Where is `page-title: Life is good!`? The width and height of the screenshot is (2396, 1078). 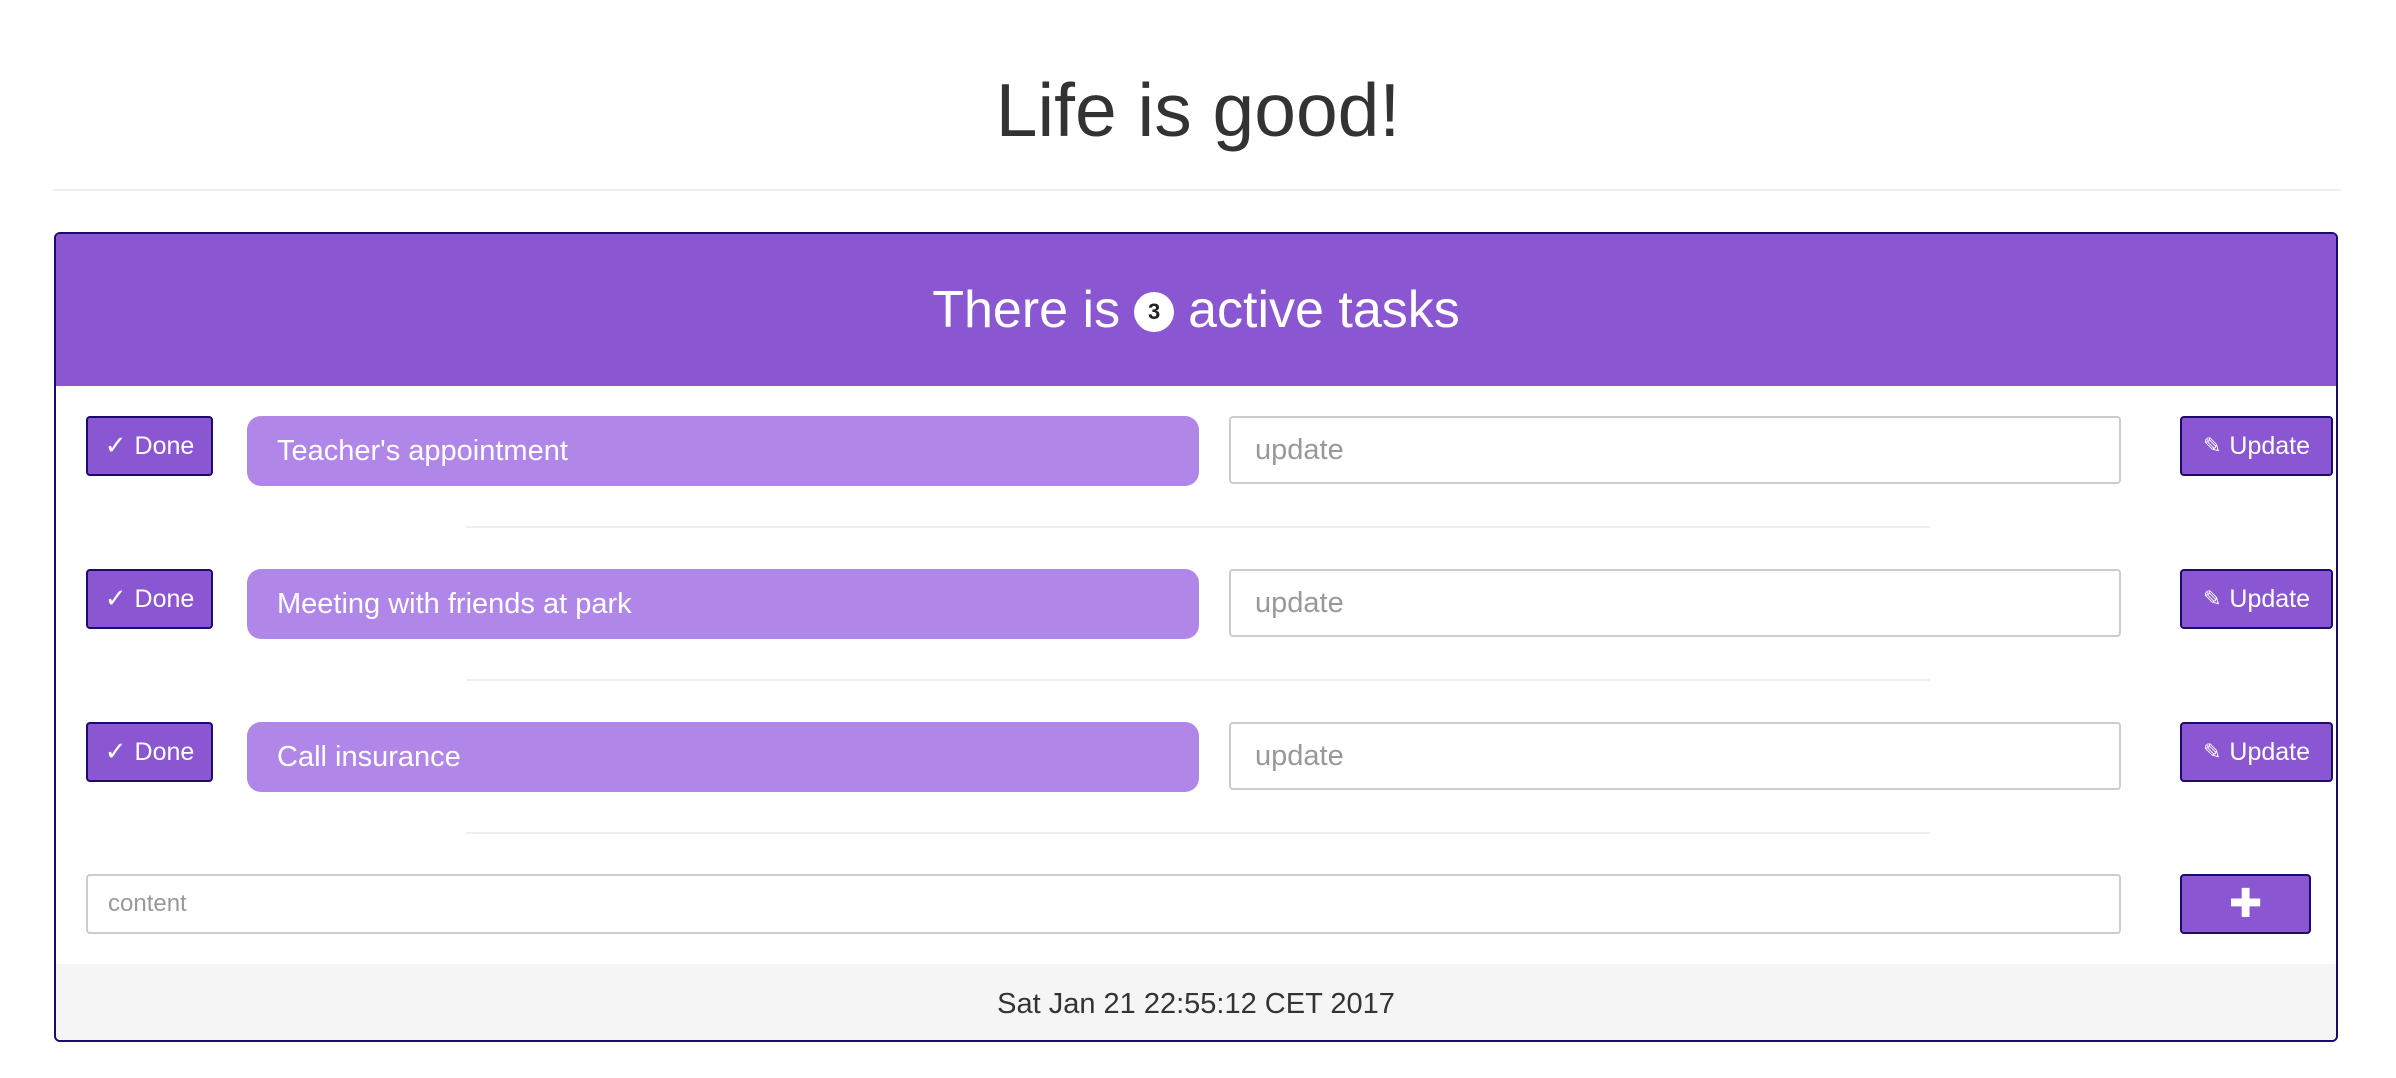
page-title: Life is good! is located at coordinates (1198, 110).